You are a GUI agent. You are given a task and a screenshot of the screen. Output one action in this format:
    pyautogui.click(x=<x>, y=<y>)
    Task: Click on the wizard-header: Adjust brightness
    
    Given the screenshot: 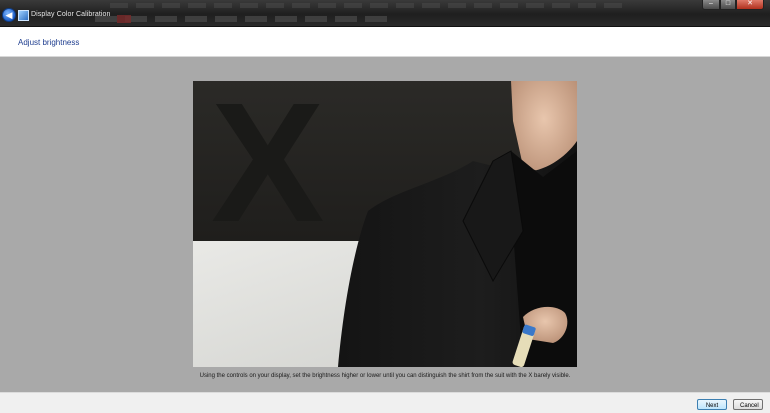 What is the action you would take?
    pyautogui.click(x=385, y=42)
    